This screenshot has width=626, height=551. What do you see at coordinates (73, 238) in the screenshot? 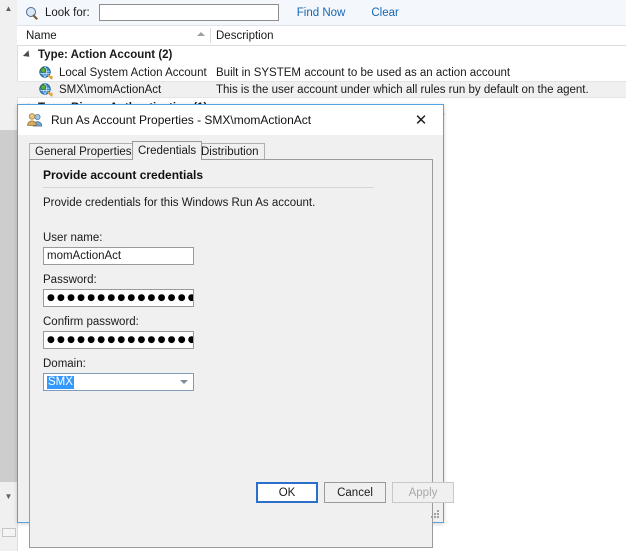
I see `user-name-label: User name:` at bounding box center [73, 238].